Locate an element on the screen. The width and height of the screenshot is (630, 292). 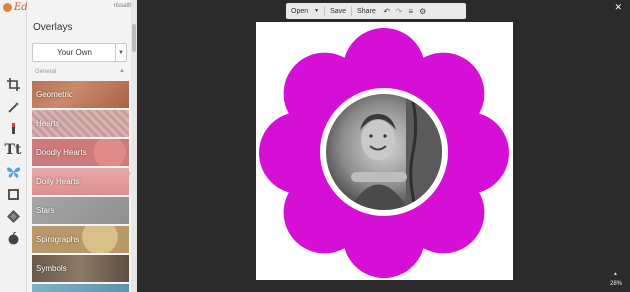
share-button: Share is located at coordinates (366, 11).